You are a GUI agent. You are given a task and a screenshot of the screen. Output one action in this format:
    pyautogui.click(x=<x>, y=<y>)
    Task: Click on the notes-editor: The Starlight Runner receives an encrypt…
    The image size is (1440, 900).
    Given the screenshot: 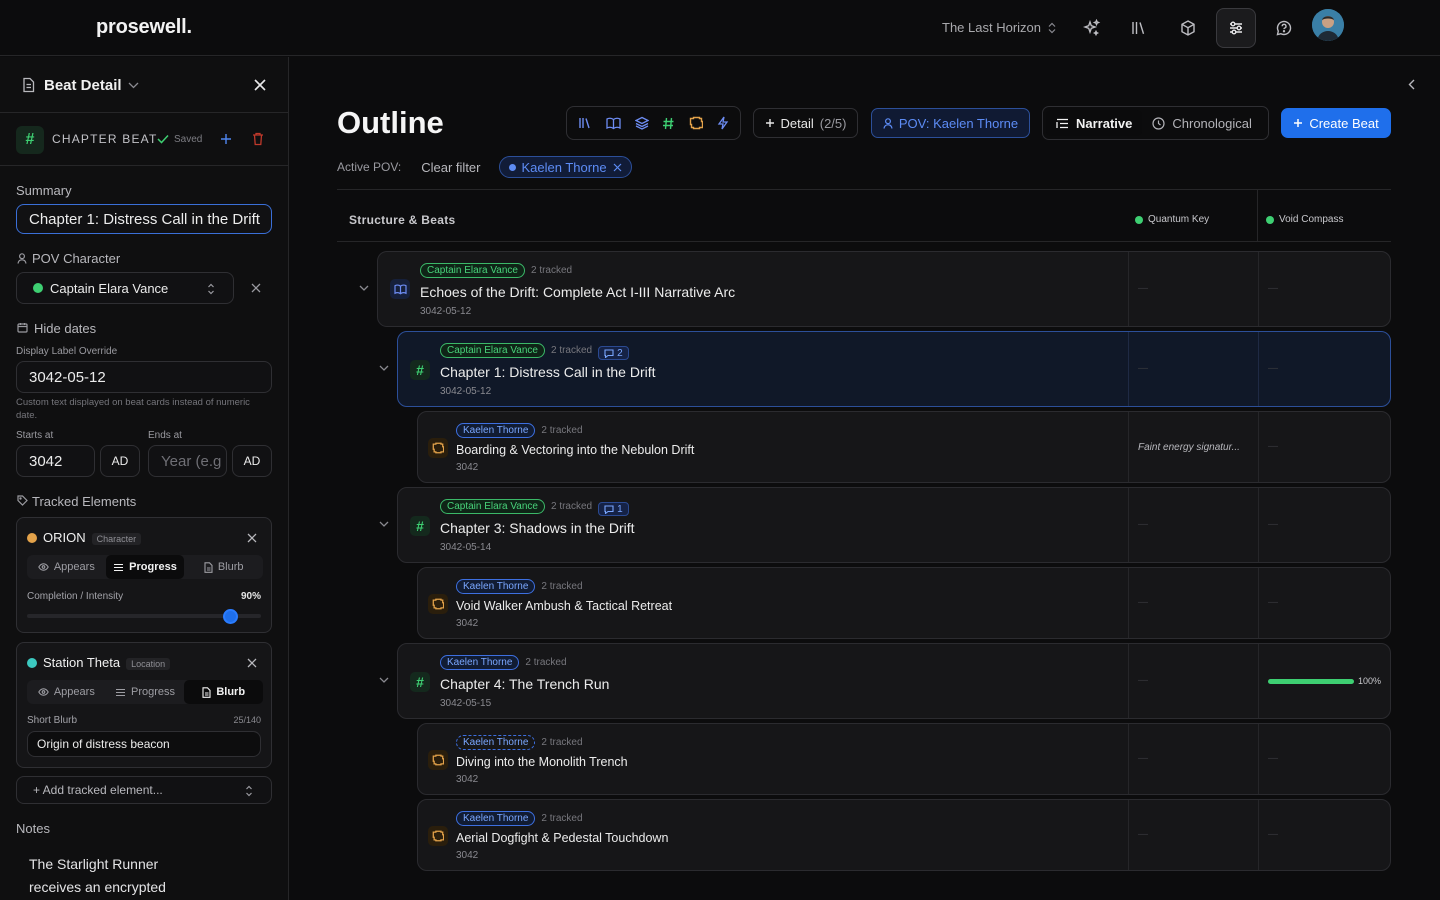 What is the action you would take?
    pyautogui.click(x=97, y=876)
    